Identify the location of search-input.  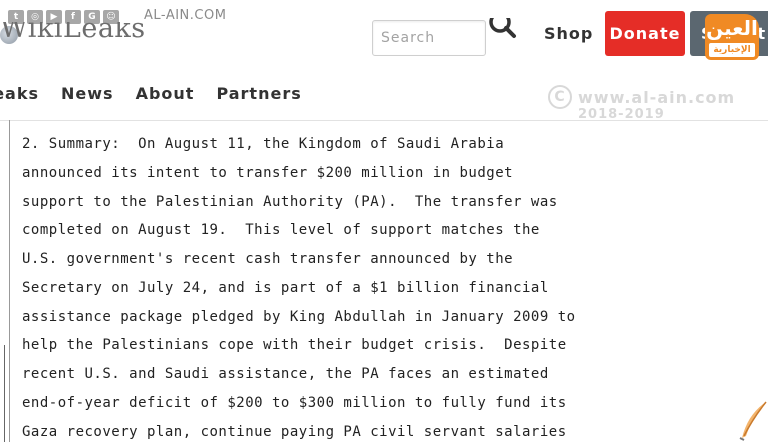
(429, 38).